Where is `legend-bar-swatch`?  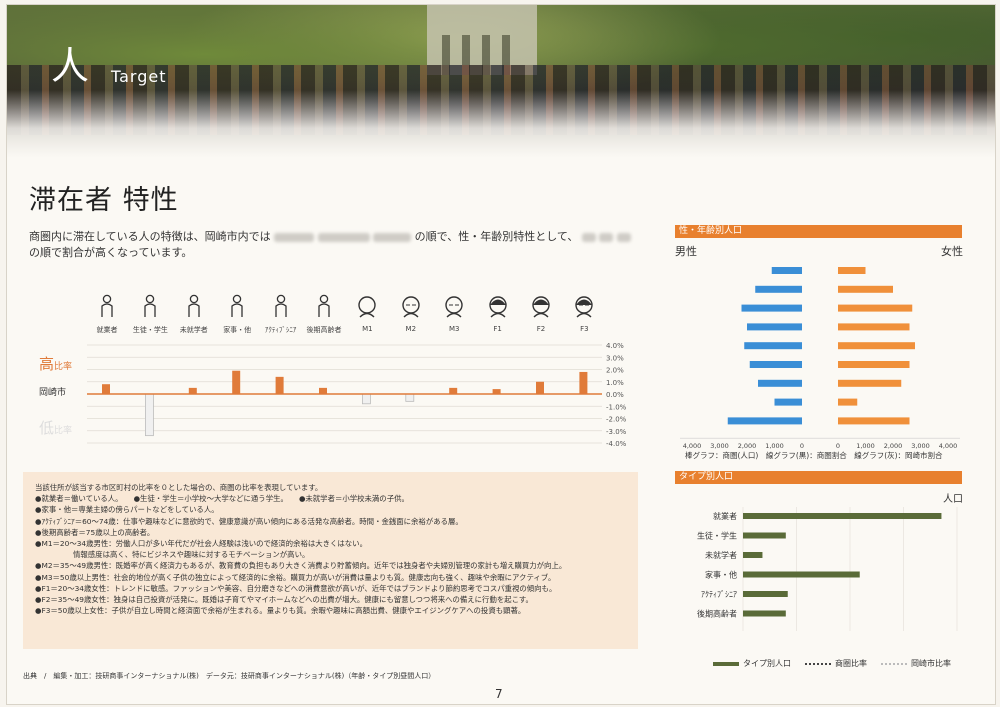 legend-bar-swatch is located at coordinates (726, 663).